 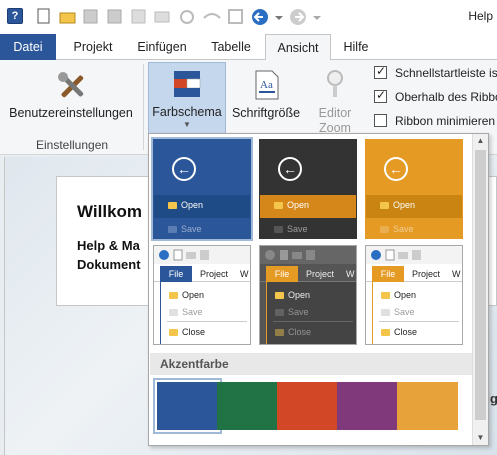 What do you see at coordinates (335, 100) in the screenshot?
I see `editor-zoom-button: Editor Zoom` at bounding box center [335, 100].